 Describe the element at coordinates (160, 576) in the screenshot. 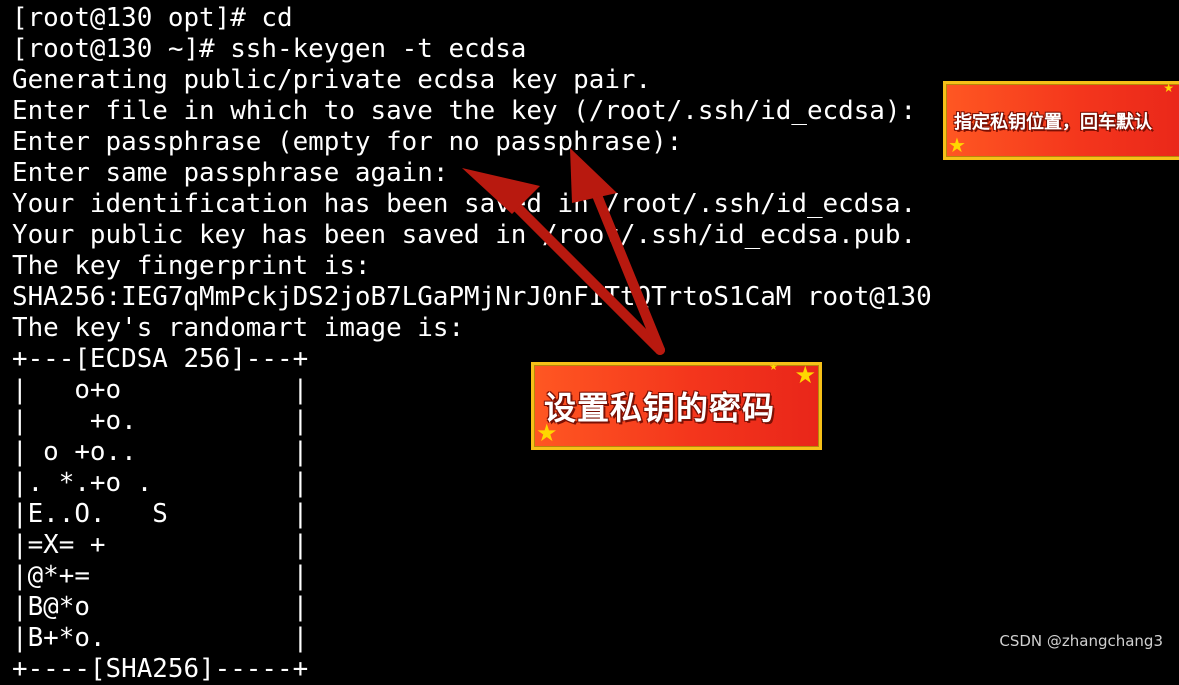

I see `terminal-line: |@*+= |` at that location.